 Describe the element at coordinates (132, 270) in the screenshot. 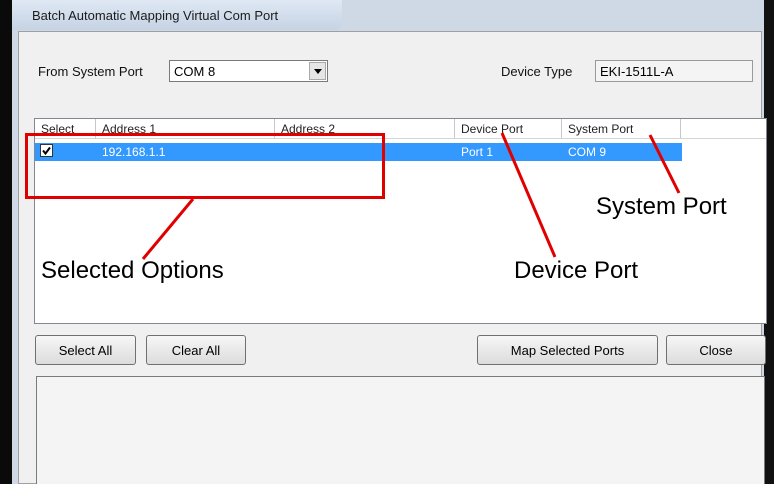

I see `annotation-selected-options: Selected Options` at that location.